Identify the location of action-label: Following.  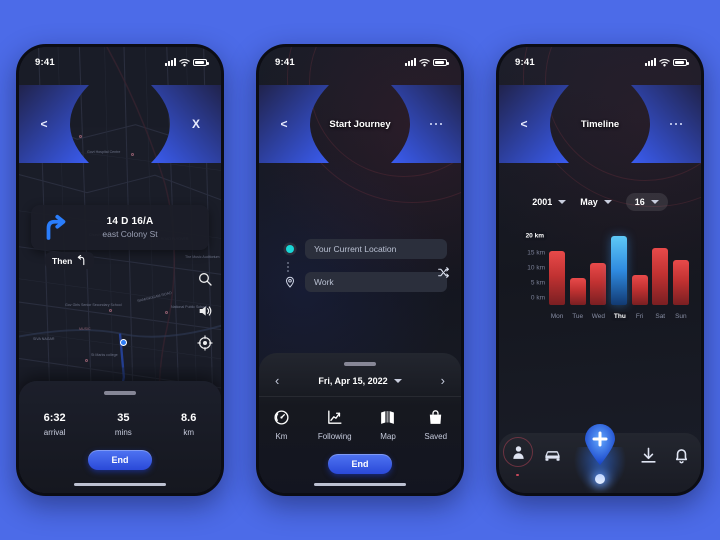
(334, 436).